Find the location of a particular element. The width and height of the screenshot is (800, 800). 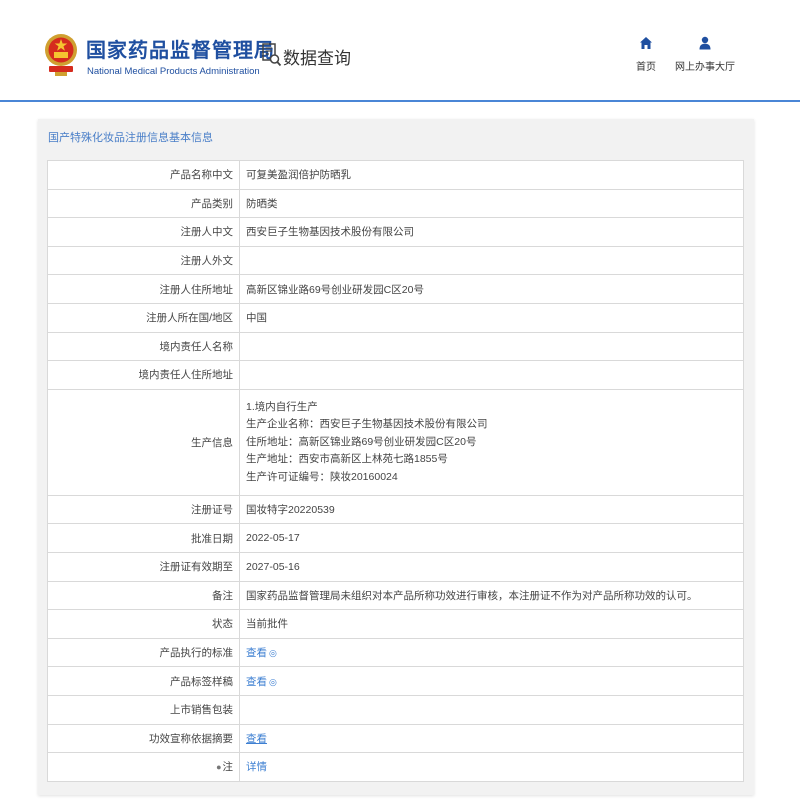

row-label: 批准日期 is located at coordinates (143, 538).